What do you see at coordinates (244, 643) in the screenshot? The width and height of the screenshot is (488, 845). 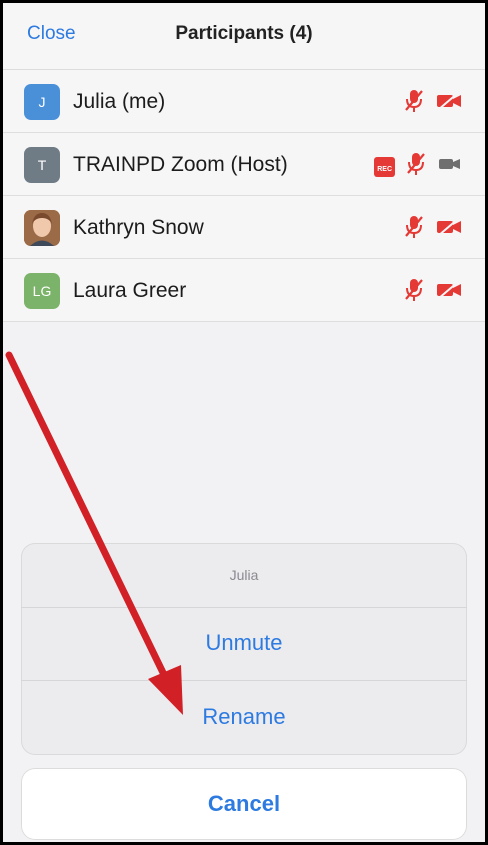 I see `unmute-button: Unmute` at bounding box center [244, 643].